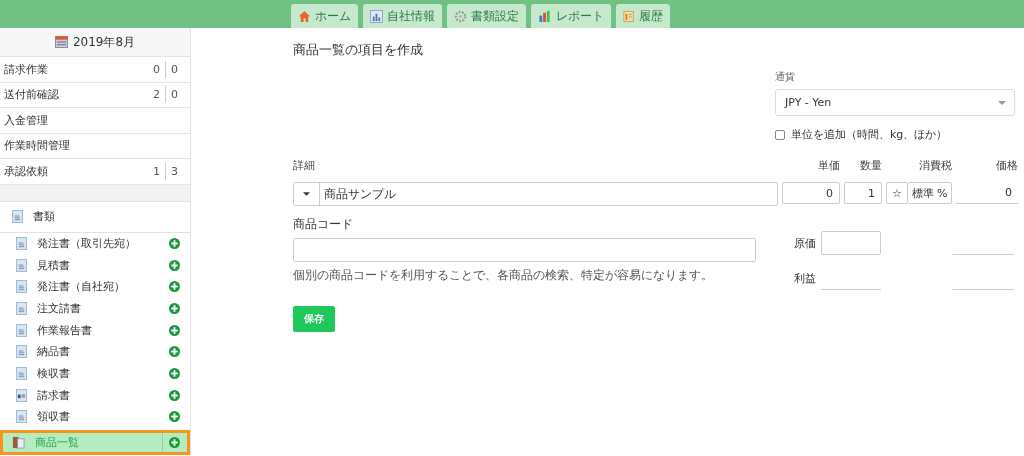  Describe the element at coordinates (870, 165) in the screenshot. I see `column-header: 数量` at that location.